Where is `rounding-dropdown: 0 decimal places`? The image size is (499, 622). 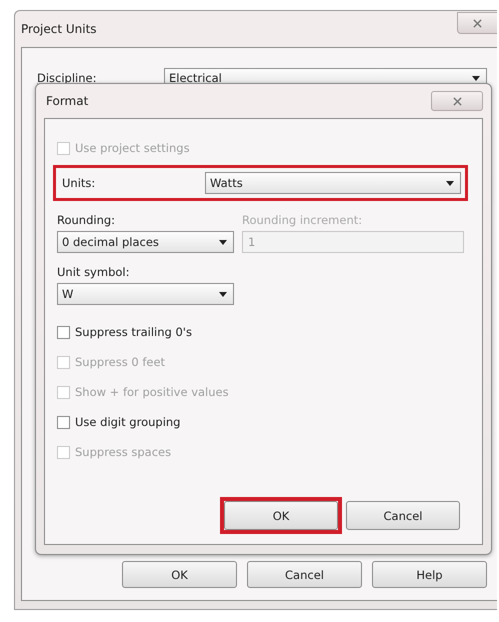
rounding-dropdown: 0 decimal places is located at coordinates (145, 242).